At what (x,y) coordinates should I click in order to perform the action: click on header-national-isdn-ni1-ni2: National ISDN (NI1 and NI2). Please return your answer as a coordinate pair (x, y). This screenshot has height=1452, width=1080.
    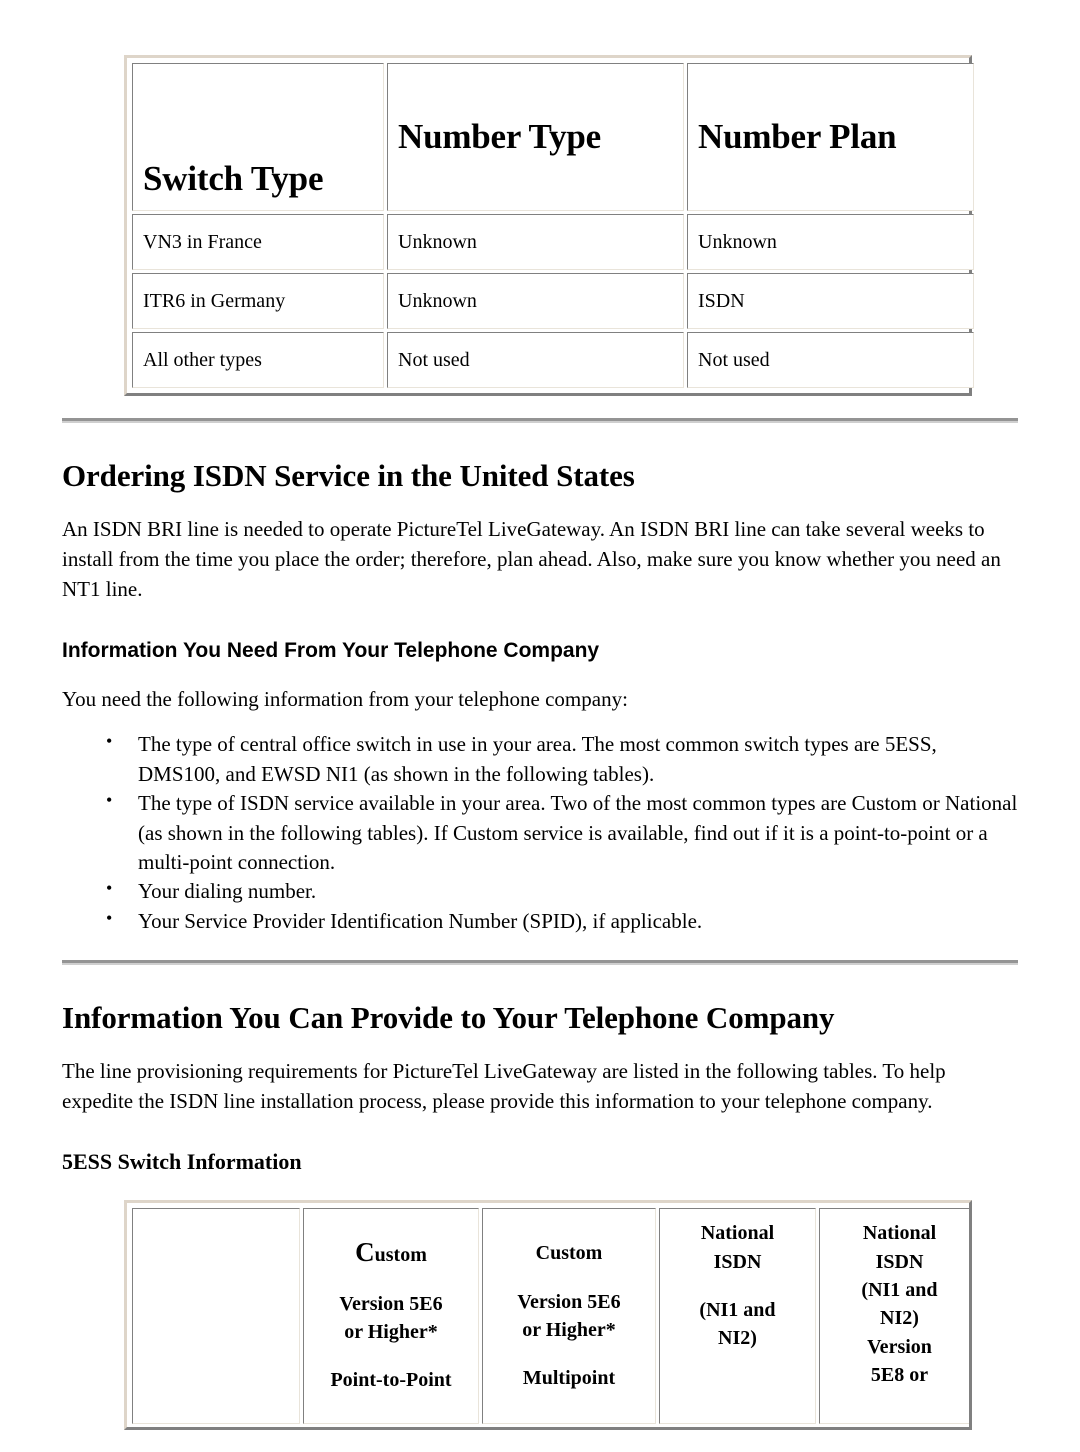
    Looking at the image, I should click on (737, 1316).